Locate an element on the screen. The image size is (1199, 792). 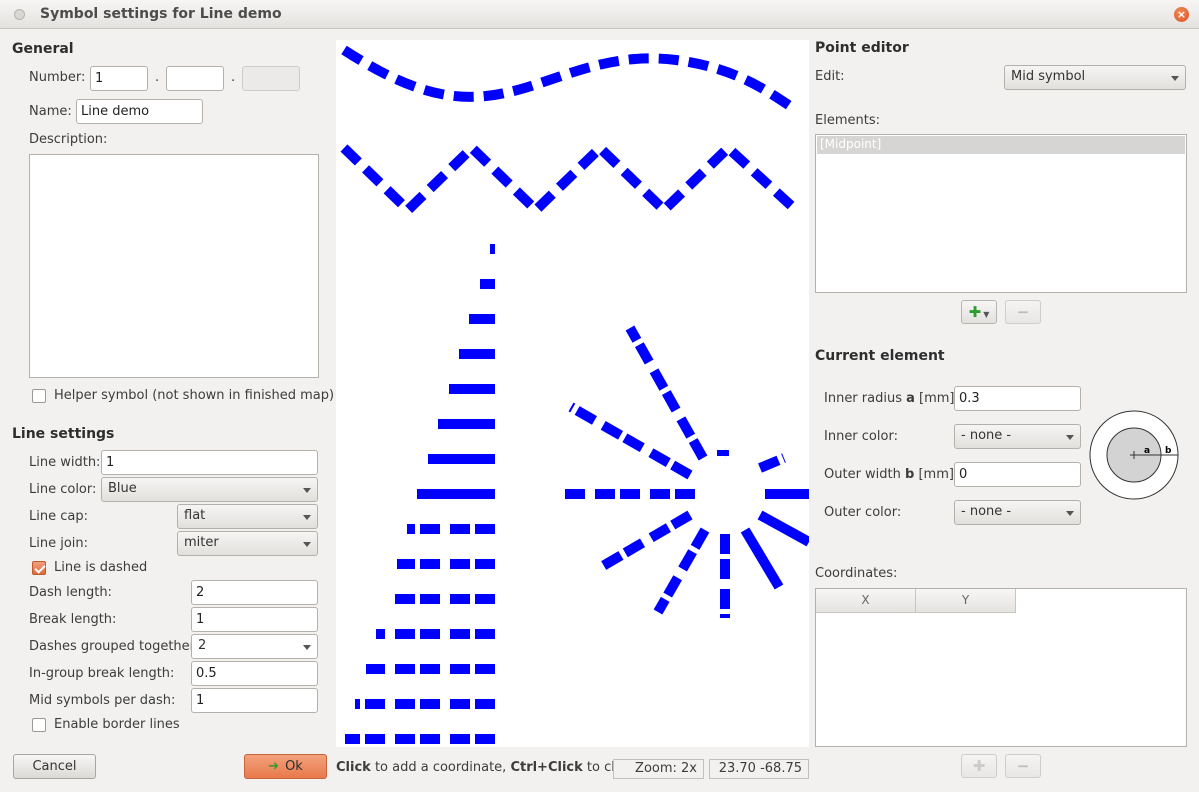
outer-width-label-post: [mm]: is located at coordinates (936, 474).